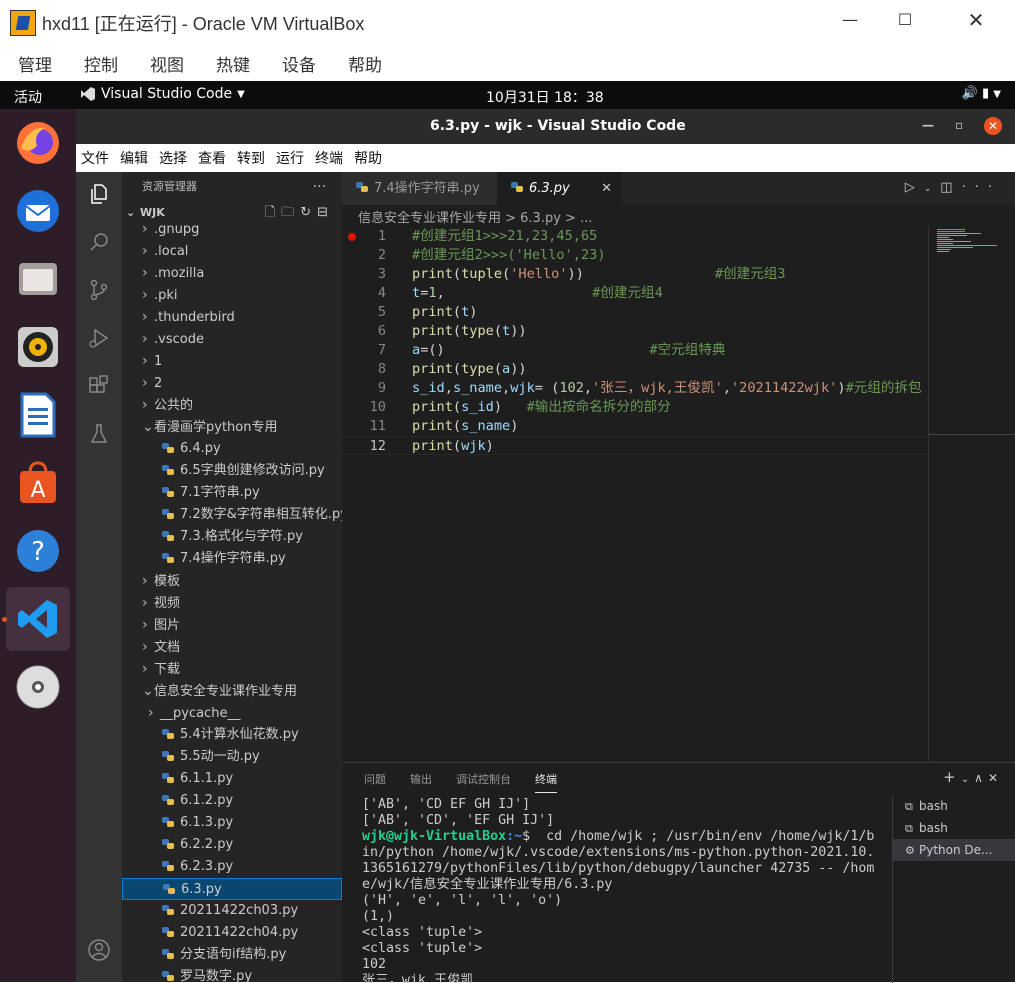 This screenshot has height=983, width=1015. What do you see at coordinates (38, 415) in the screenshot?
I see `libreoffice-writer-icon` at bounding box center [38, 415].